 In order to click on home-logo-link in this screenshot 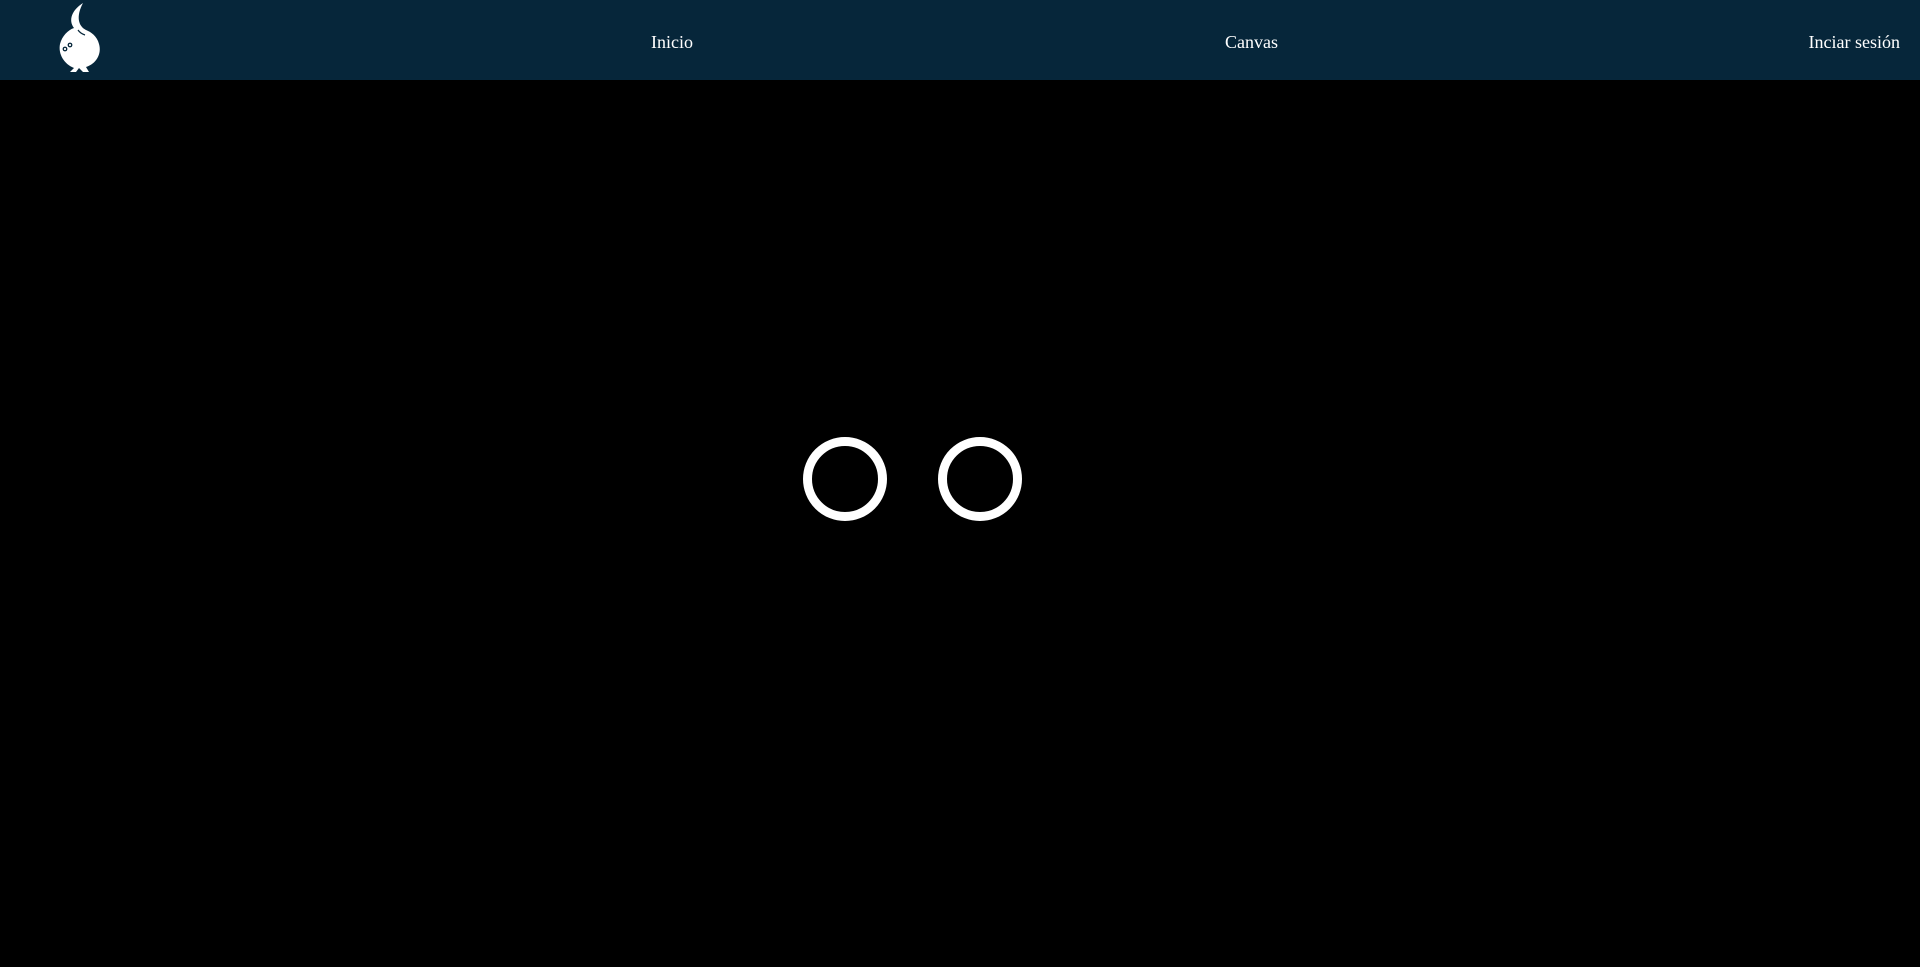, I will do `click(79, 37)`.